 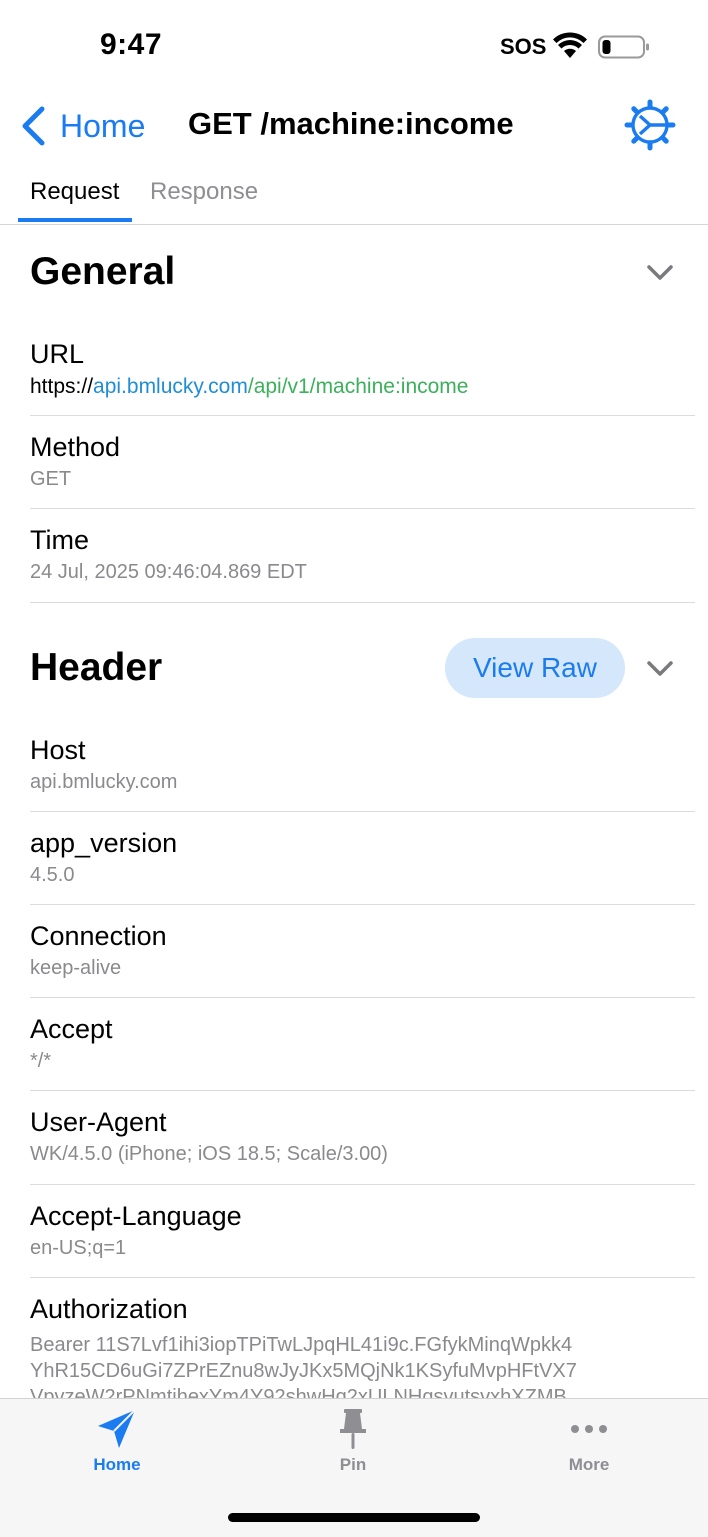 I want to click on time-value: 24 Jul, 2025 09:46:04.869 EDT, so click(x=168, y=572).